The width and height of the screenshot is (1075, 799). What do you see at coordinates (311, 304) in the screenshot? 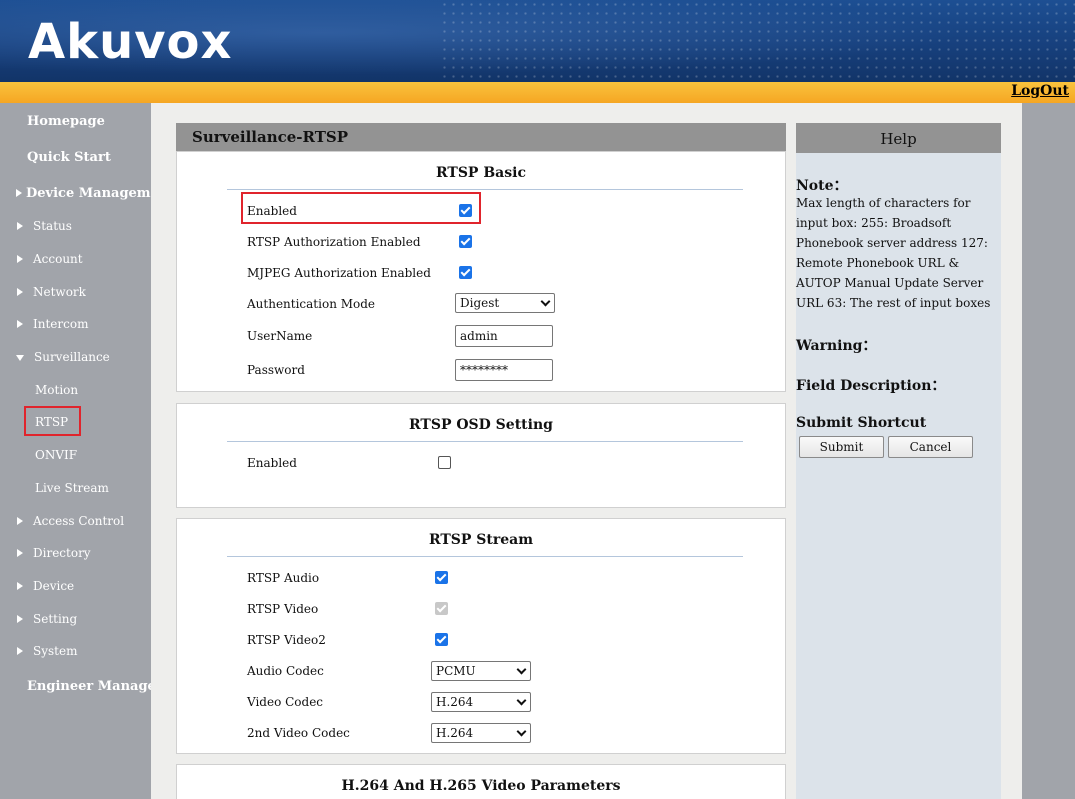
I see `auth-mode-label: Authentication Mode` at bounding box center [311, 304].